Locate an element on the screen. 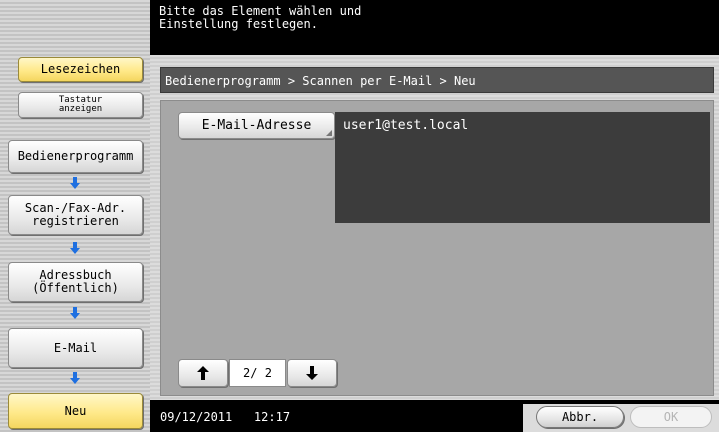  date-time: 09/12/2011 12:17 is located at coordinates (225, 417).